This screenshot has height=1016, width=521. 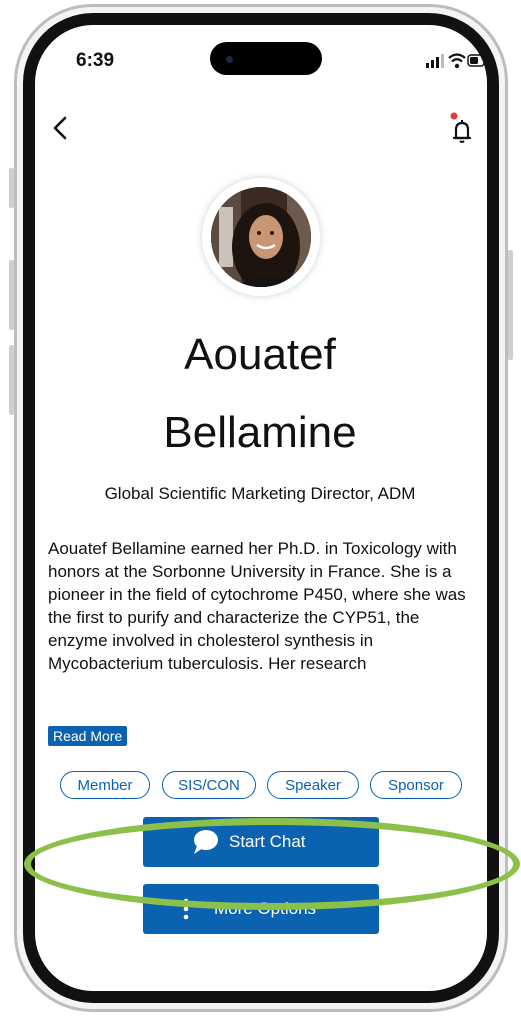 I want to click on status-icons, so click(x=455, y=61).